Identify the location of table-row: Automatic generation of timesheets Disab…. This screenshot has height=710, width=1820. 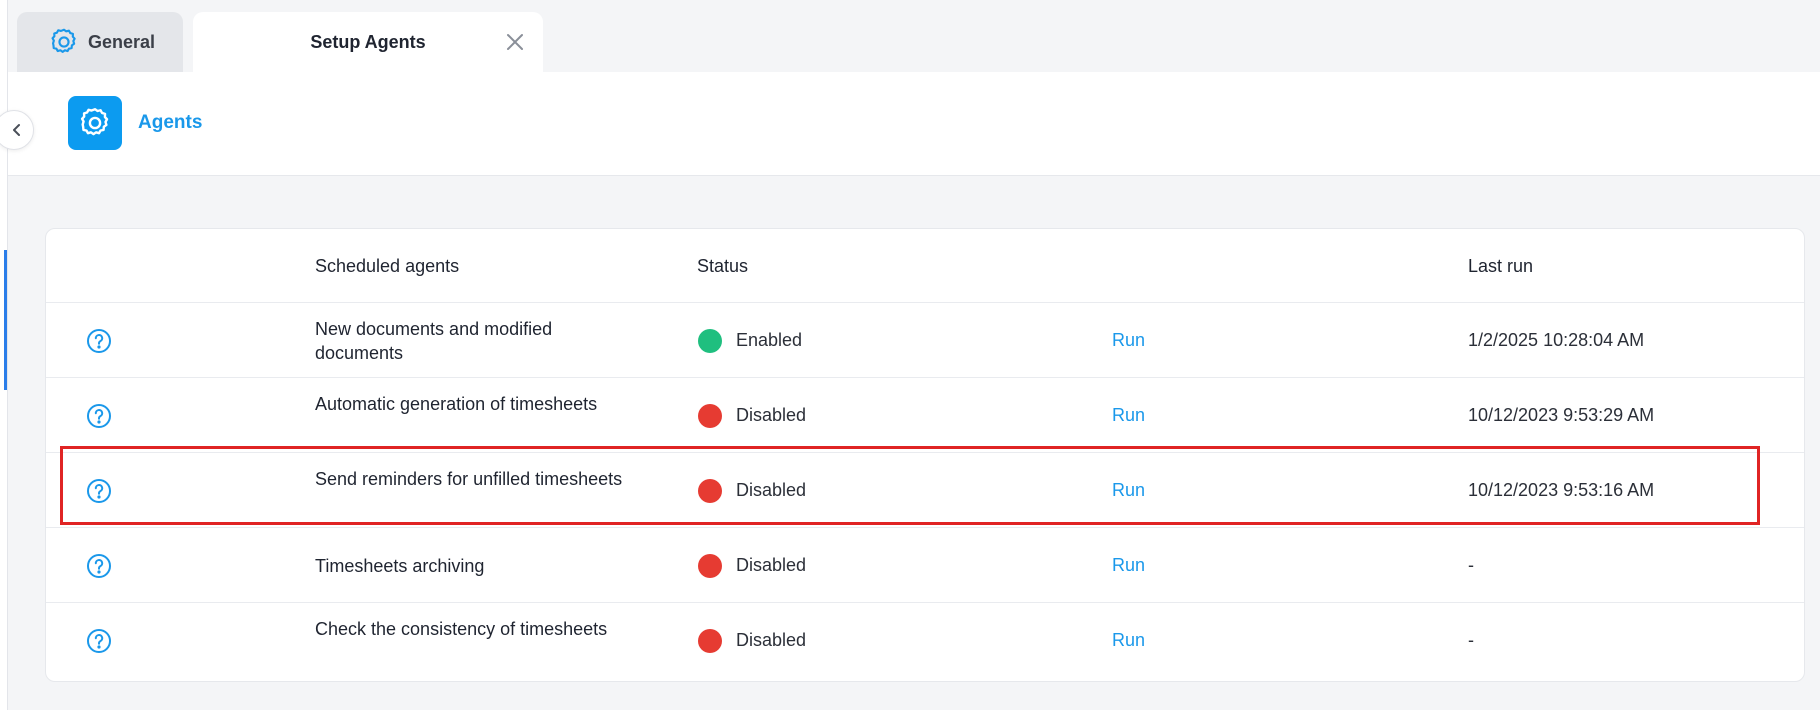
(925, 415).